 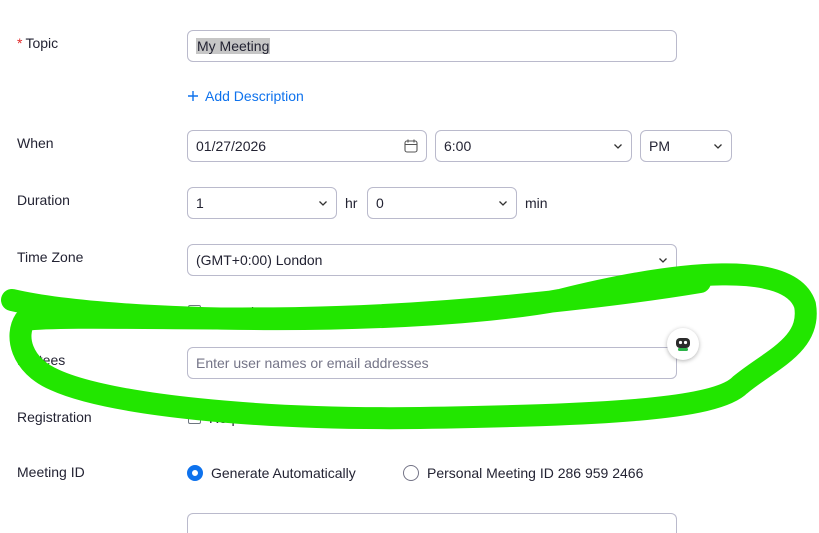 What do you see at coordinates (194, 311) in the screenshot?
I see `recurring-checkbox` at bounding box center [194, 311].